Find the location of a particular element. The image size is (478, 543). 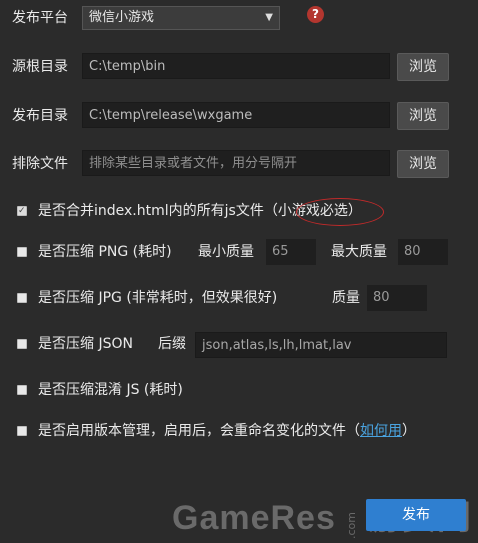

jpg-quality-label: 质量 is located at coordinates (346, 298).